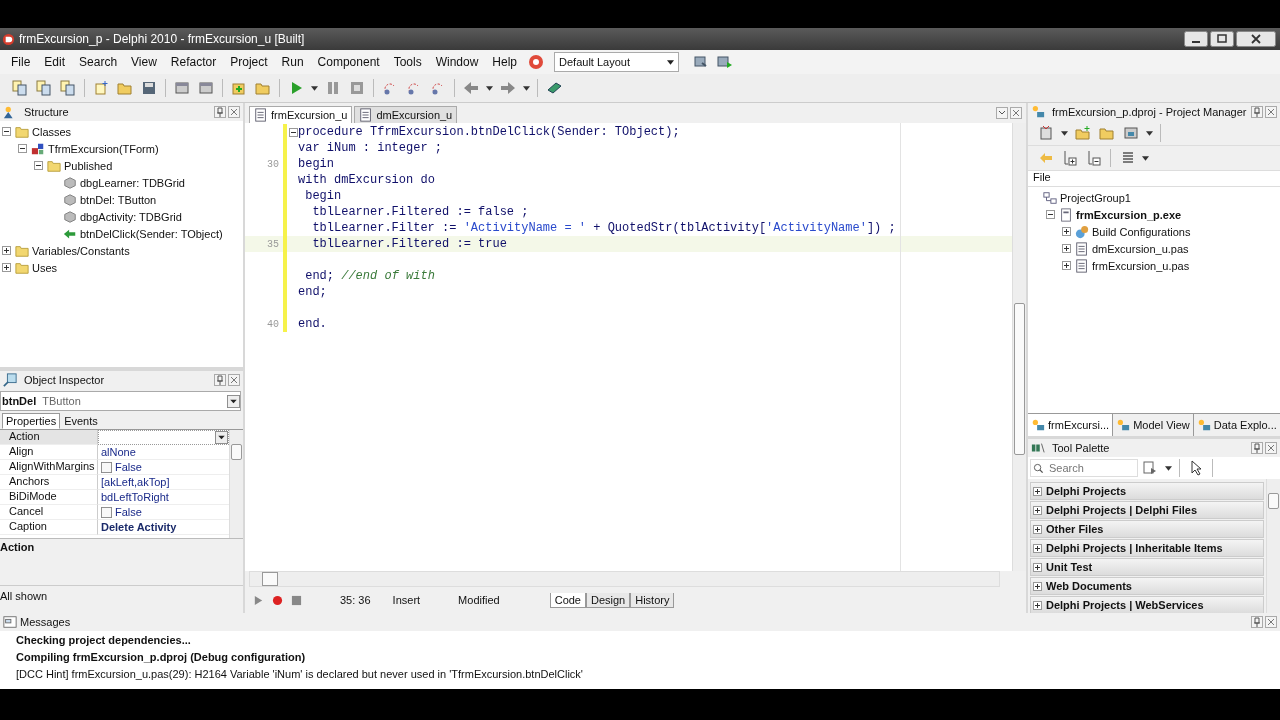 Image resolution: width=1280 pixels, height=720 pixels. What do you see at coordinates (149, 88) in the screenshot?
I see `save-icon` at bounding box center [149, 88].